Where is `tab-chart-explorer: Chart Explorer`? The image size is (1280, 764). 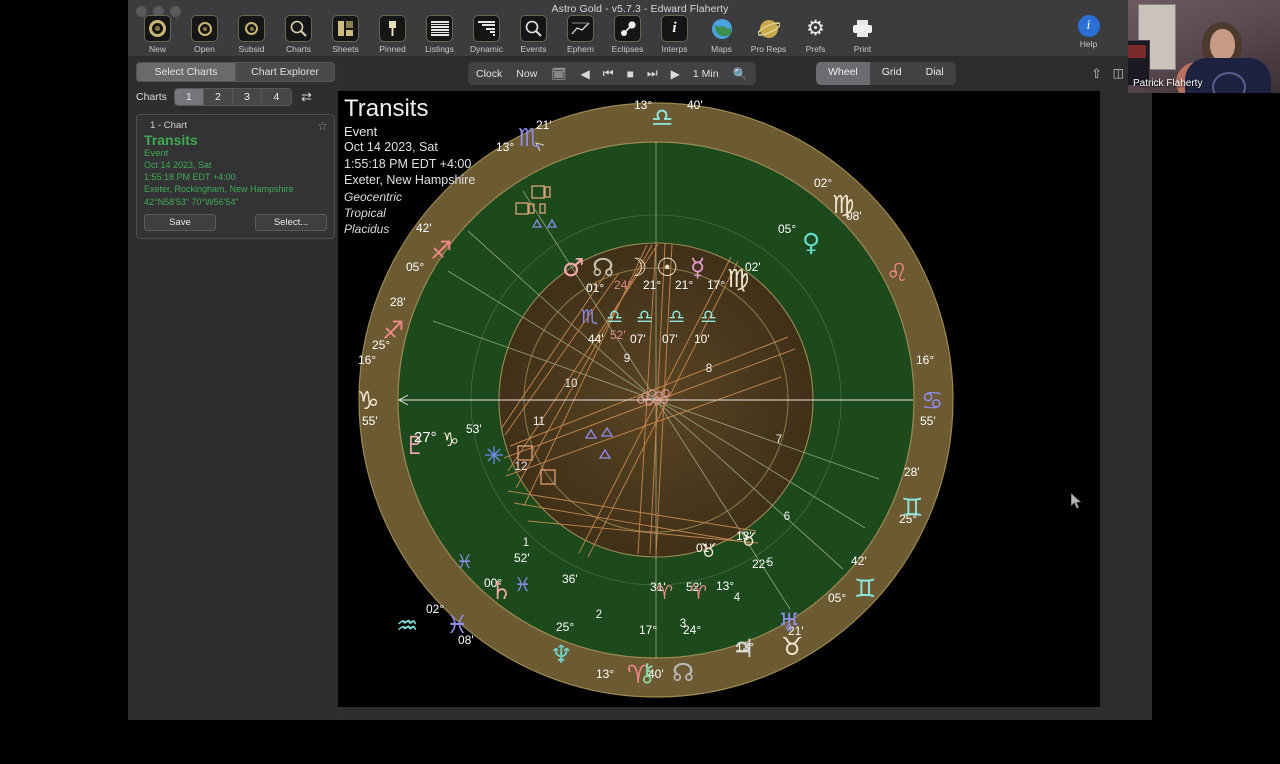 tab-chart-explorer: Chart Explorer is located at coordinates (285, 72).